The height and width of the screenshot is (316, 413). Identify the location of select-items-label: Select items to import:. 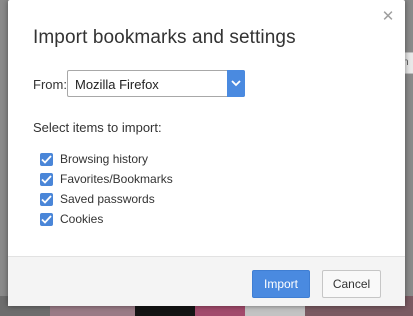
(97, 127).